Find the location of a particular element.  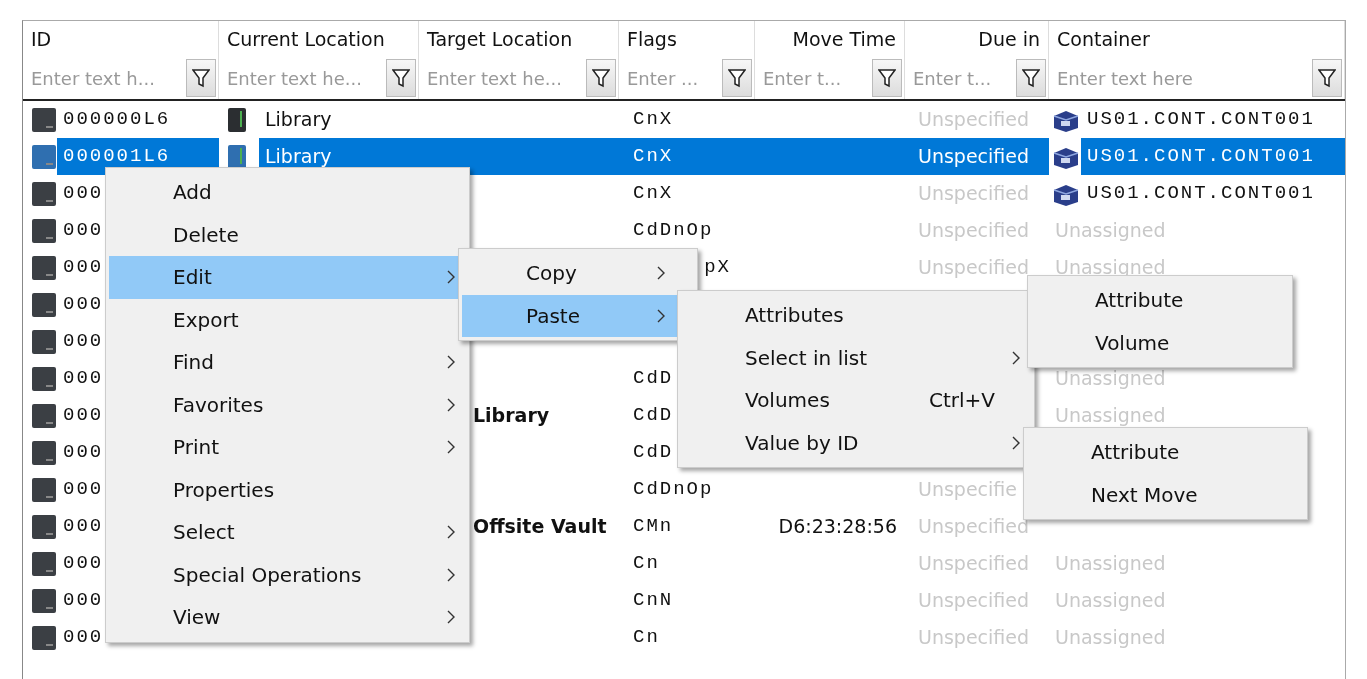

menu-item: Volumes Ctrl+V is located at coordinates (856, 400).